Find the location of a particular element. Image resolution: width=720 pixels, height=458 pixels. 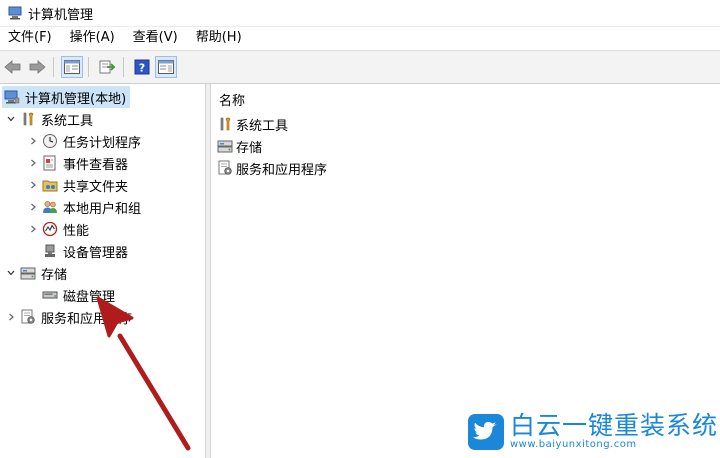

tree-item-disk-management: 磁盘管理 is located at coordinates (77, 295).